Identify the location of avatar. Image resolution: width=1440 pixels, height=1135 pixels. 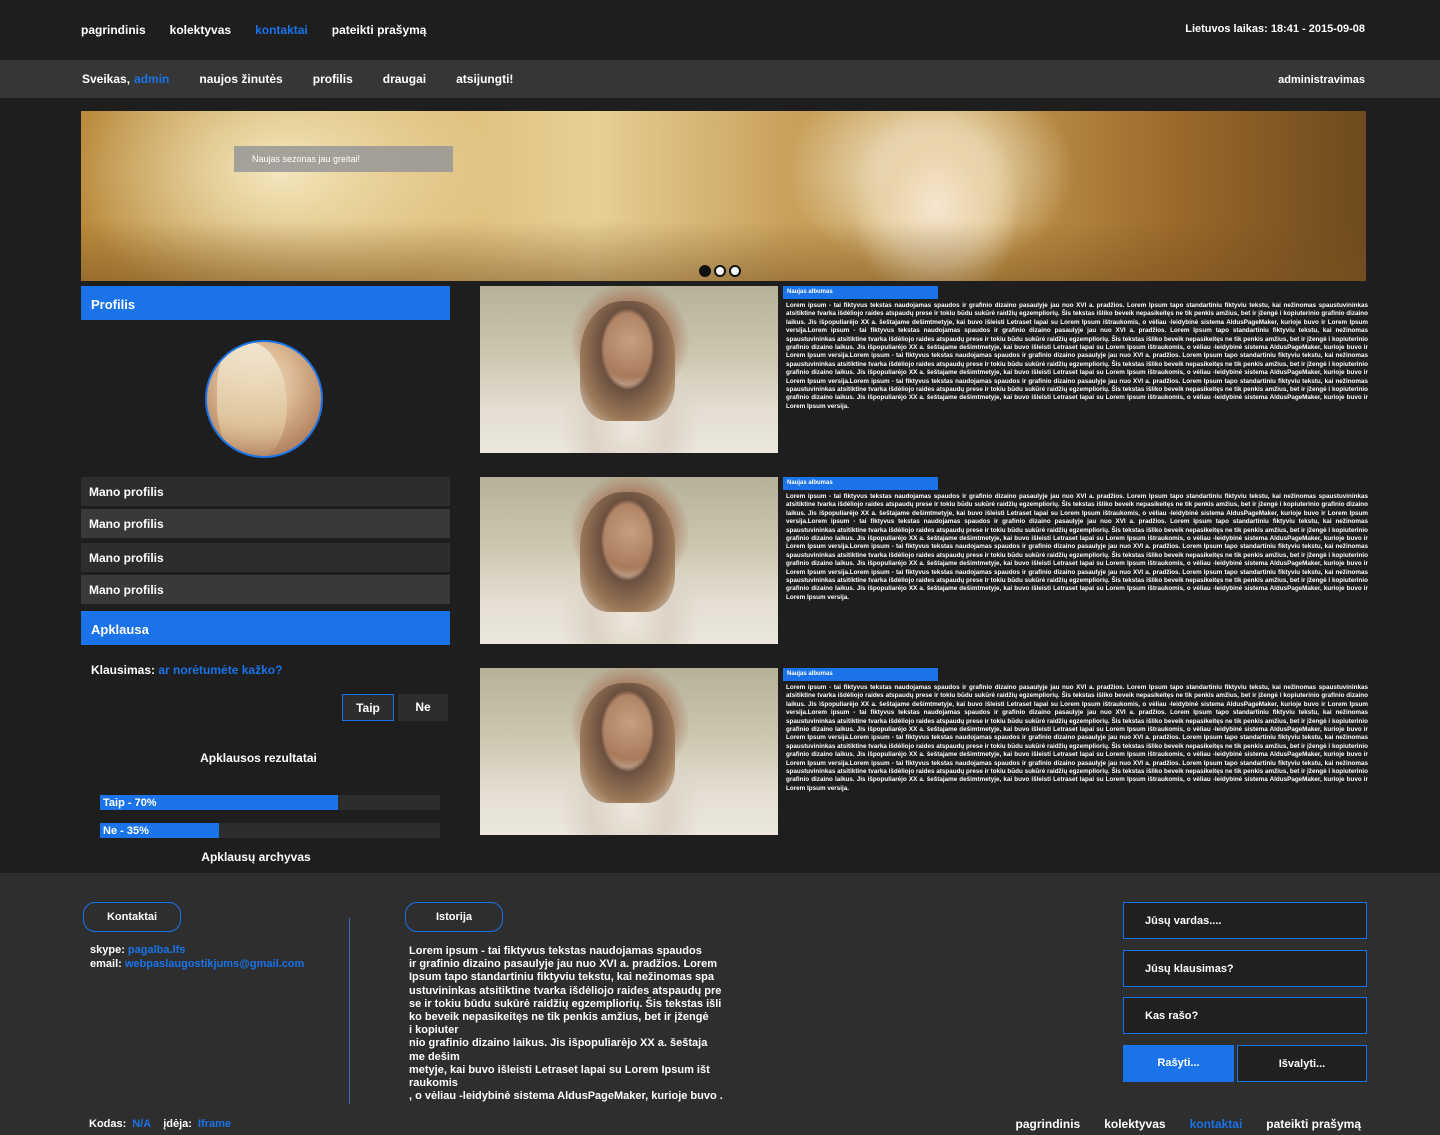
(264, 399).